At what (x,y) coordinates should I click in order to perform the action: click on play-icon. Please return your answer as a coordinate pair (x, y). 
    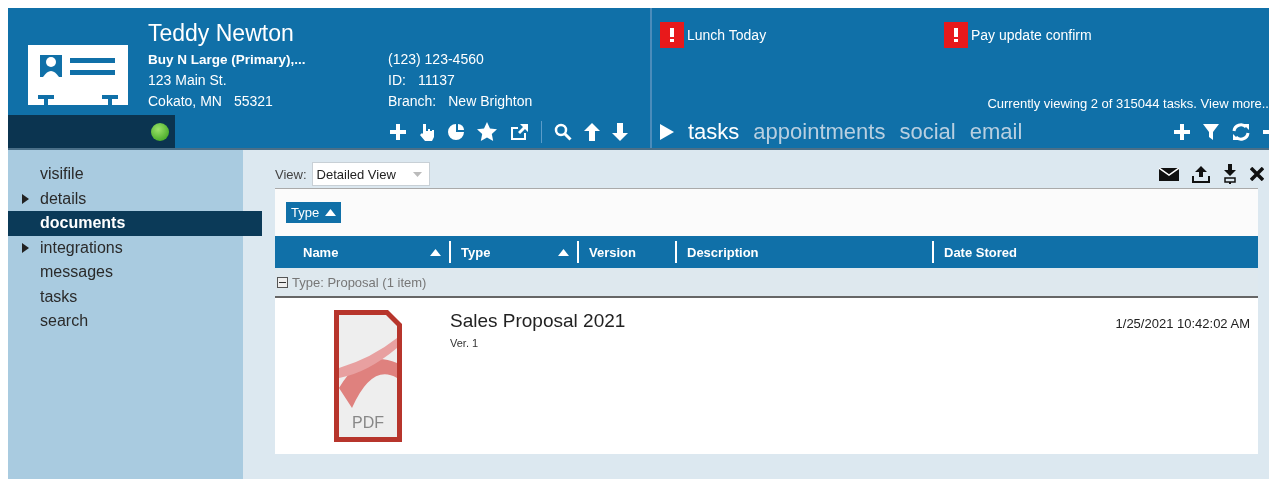
    Looking at the image, I should click on (667, 131).